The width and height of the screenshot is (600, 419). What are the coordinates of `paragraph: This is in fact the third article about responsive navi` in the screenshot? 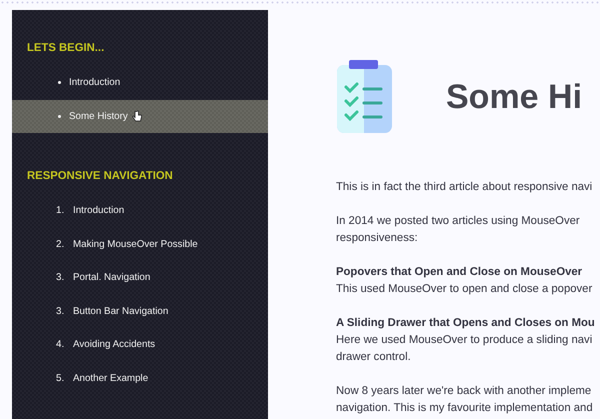 It's located at (465, 187).